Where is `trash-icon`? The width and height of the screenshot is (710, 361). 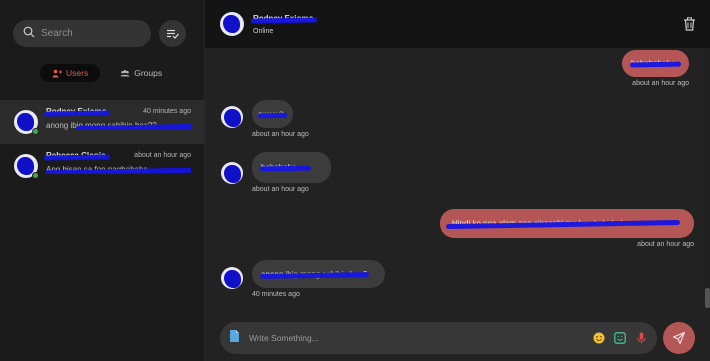
trash-icon is located at coordinates (689, 24).